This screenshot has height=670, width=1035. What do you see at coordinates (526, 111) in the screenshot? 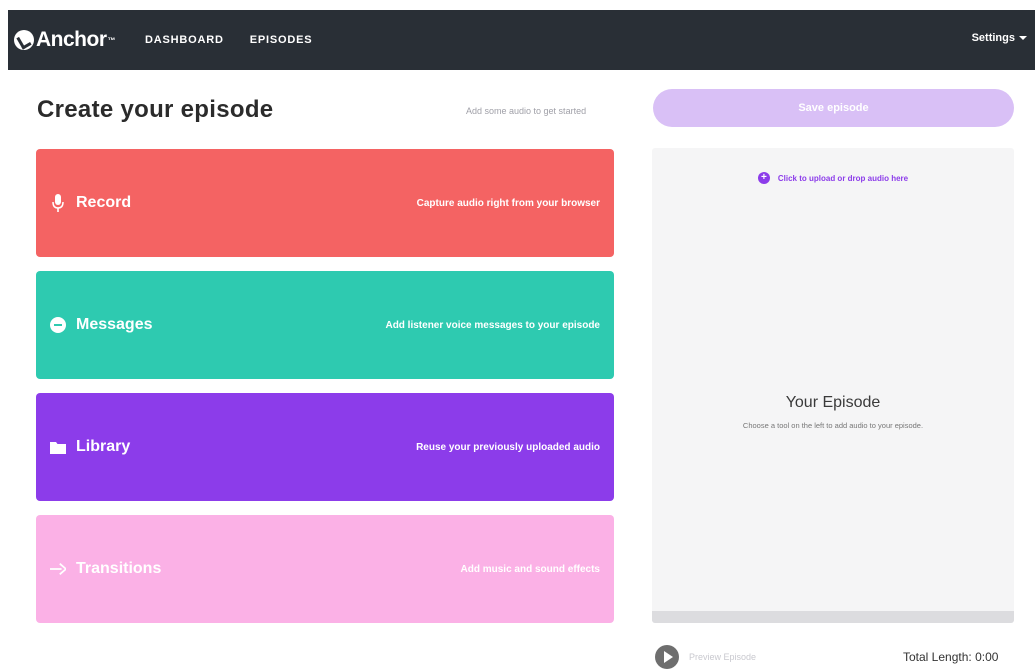
I see `get-started-hint: Add some audio to get started` at bounding box center [526, 111].